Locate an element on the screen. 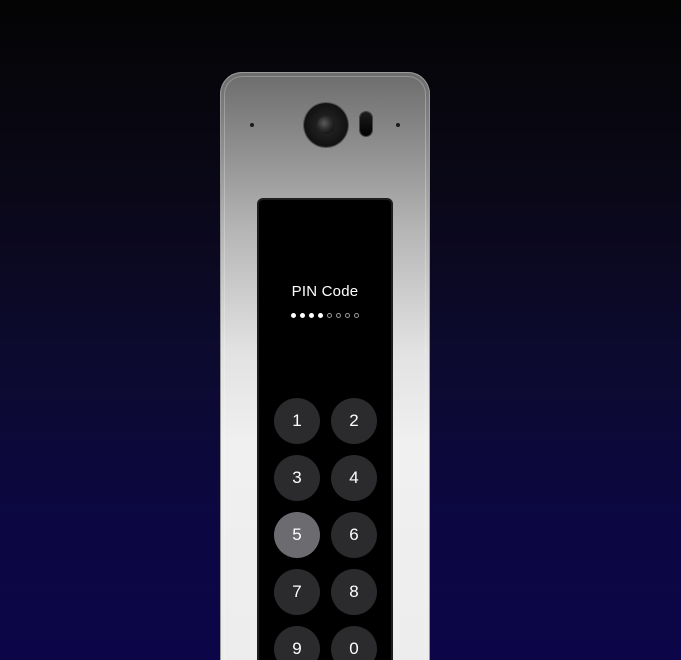  key-5: 5 is located at coordinates (297, 535).